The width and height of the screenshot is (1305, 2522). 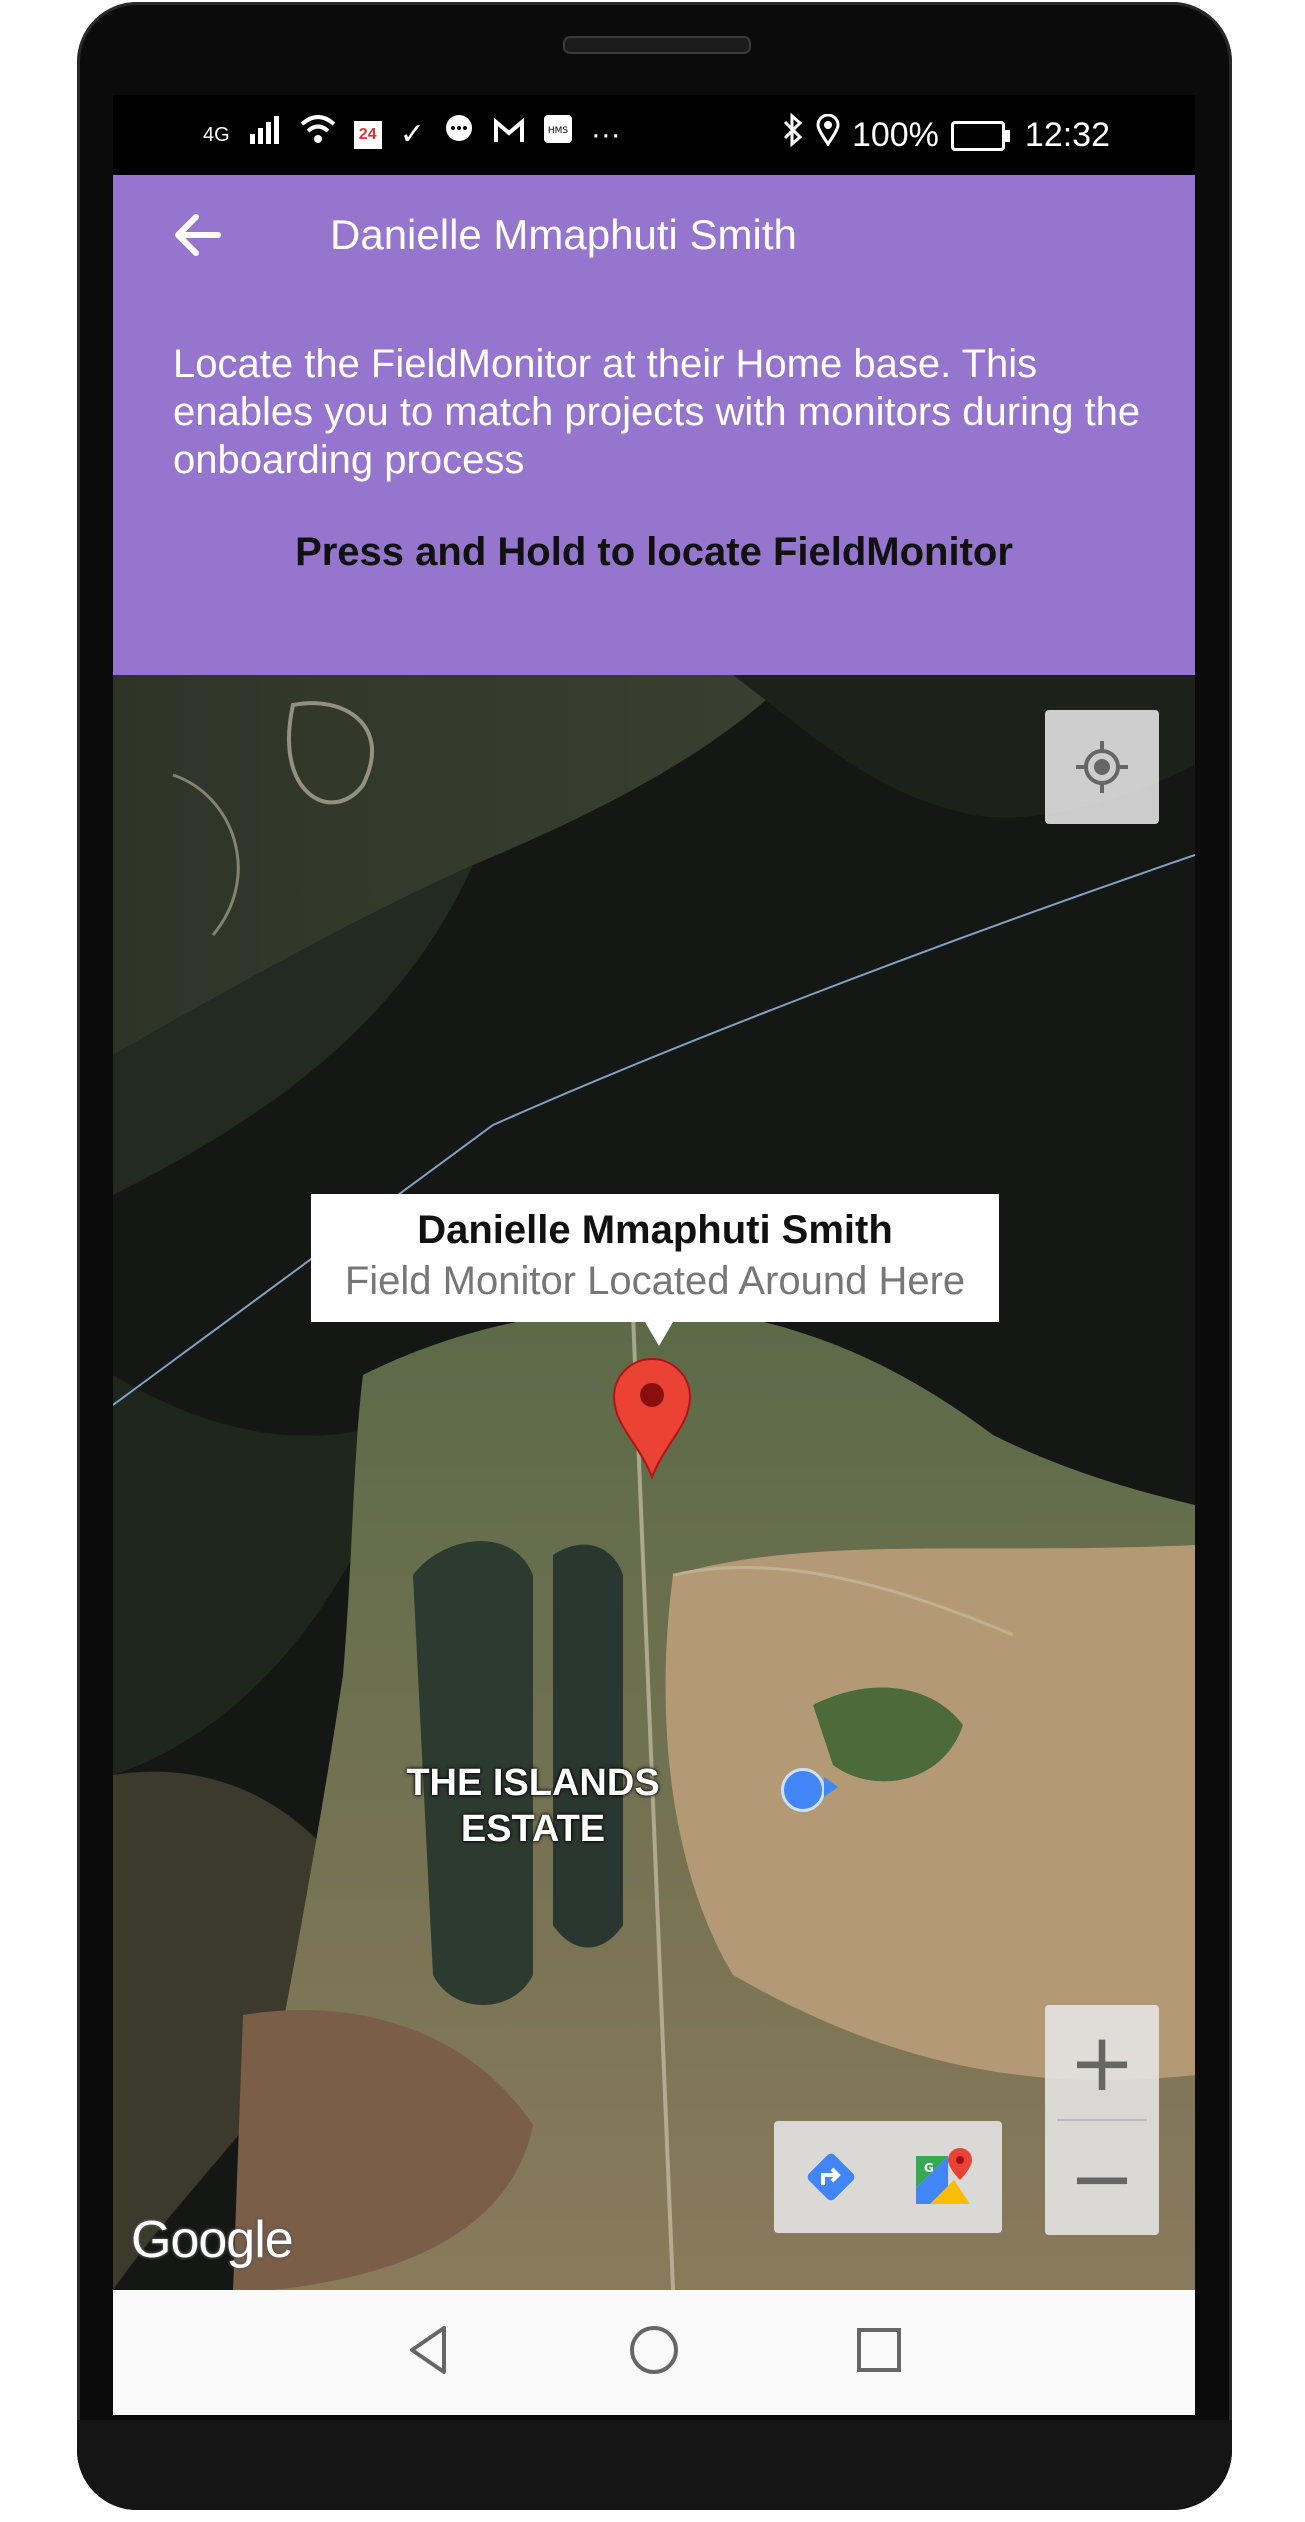 I want to click on recents-square-icon, so click(x=879, y=2350).